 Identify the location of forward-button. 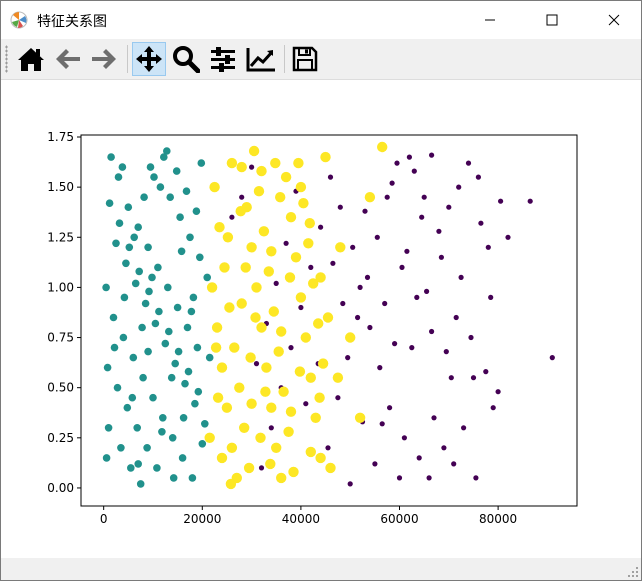
(104, 59).